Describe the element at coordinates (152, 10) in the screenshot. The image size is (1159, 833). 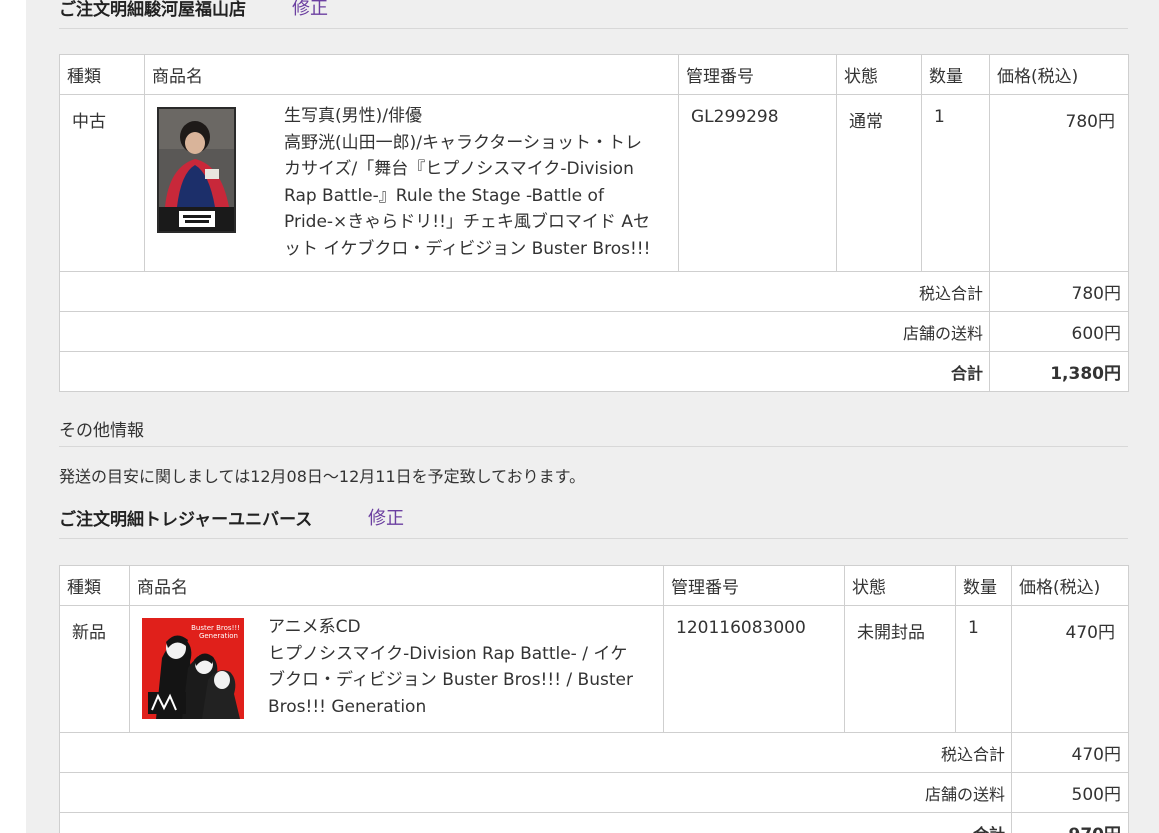
I see `order-section-title: ご注文明細駿河屋福山店` at that location.